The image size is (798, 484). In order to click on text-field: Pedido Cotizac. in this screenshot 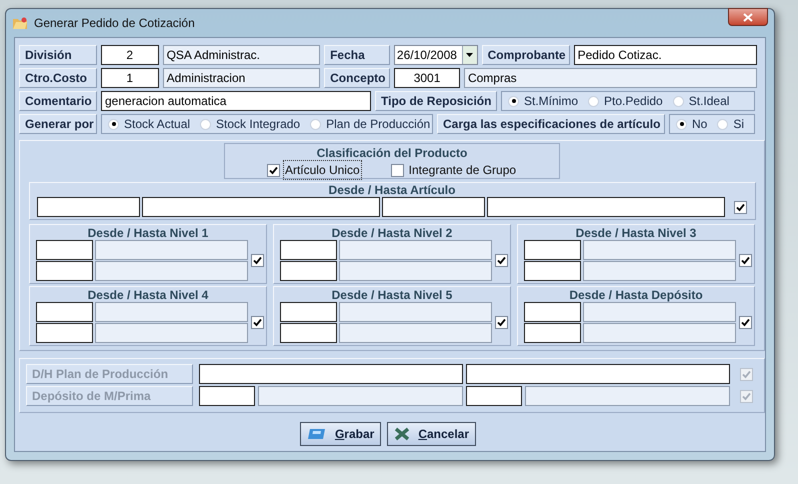, I will do `click(665, 55)`.